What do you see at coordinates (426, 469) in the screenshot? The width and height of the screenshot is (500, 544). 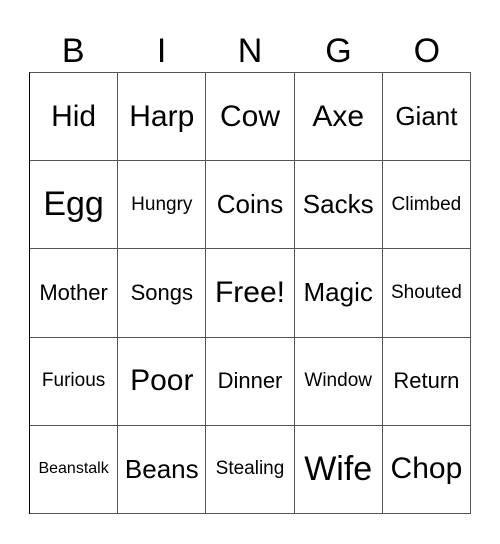 I see `cell: Chop` at bounding box center [426, 469].